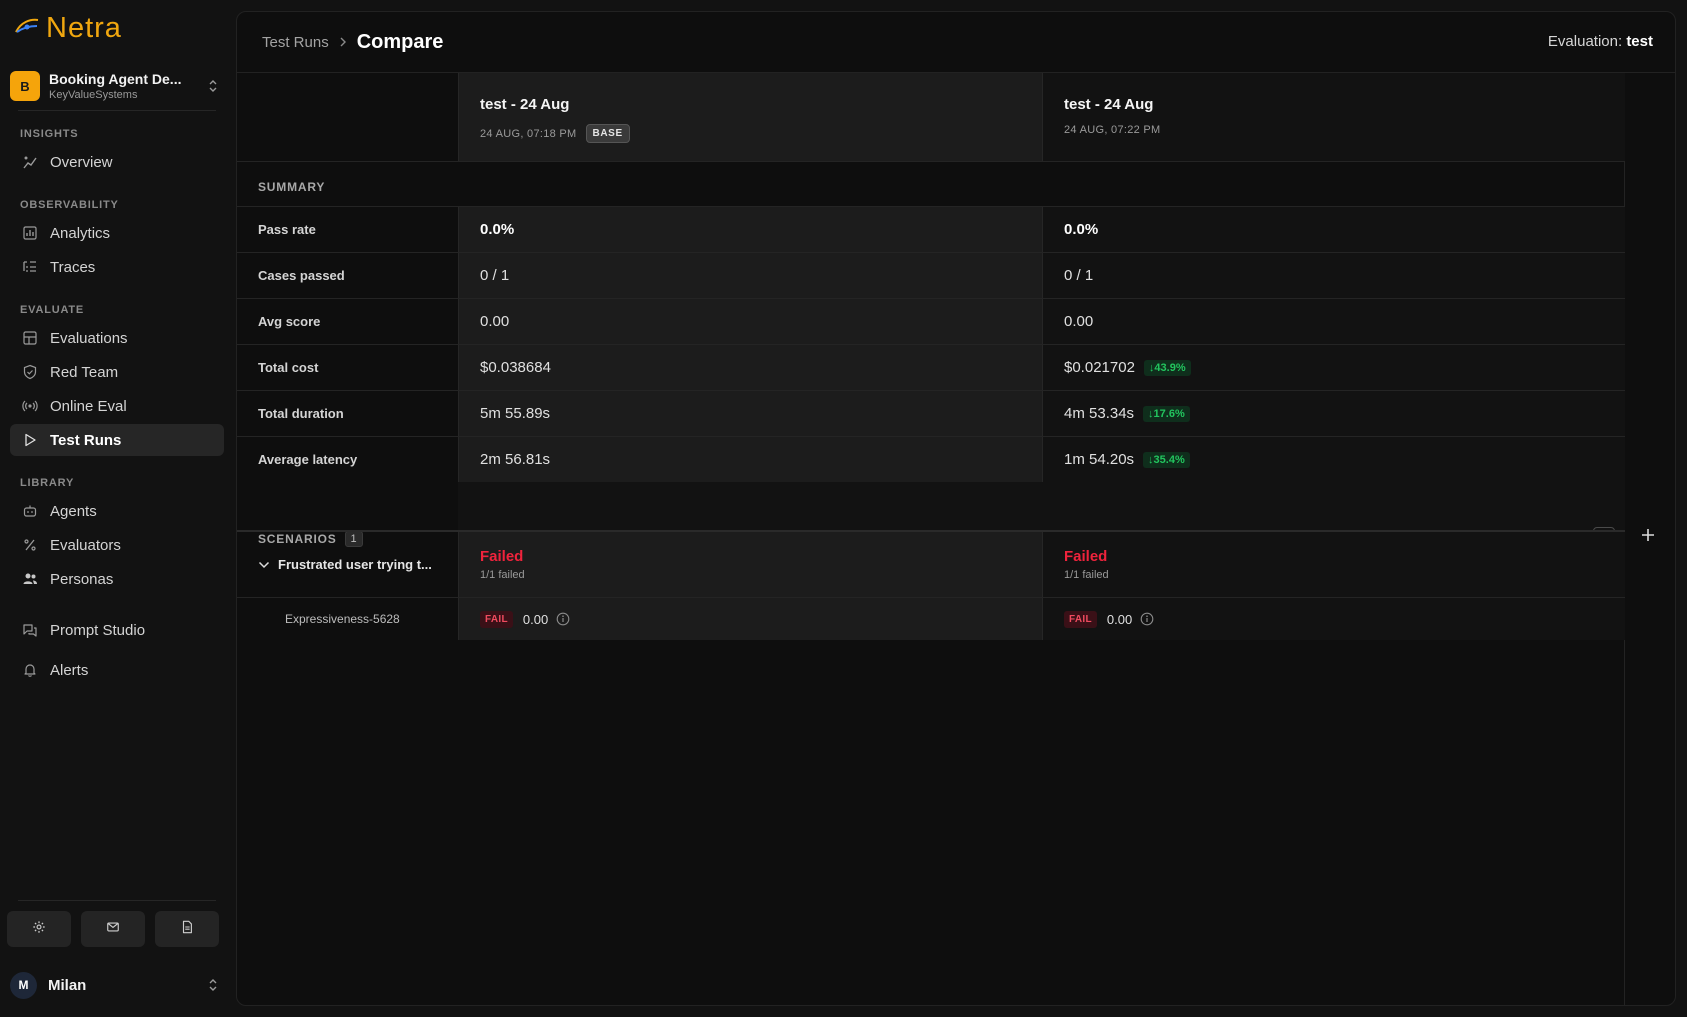  What do you see at coordinates (30, 579) in the screenshot?
I see `users-icon` at bounding box center [30, 579].